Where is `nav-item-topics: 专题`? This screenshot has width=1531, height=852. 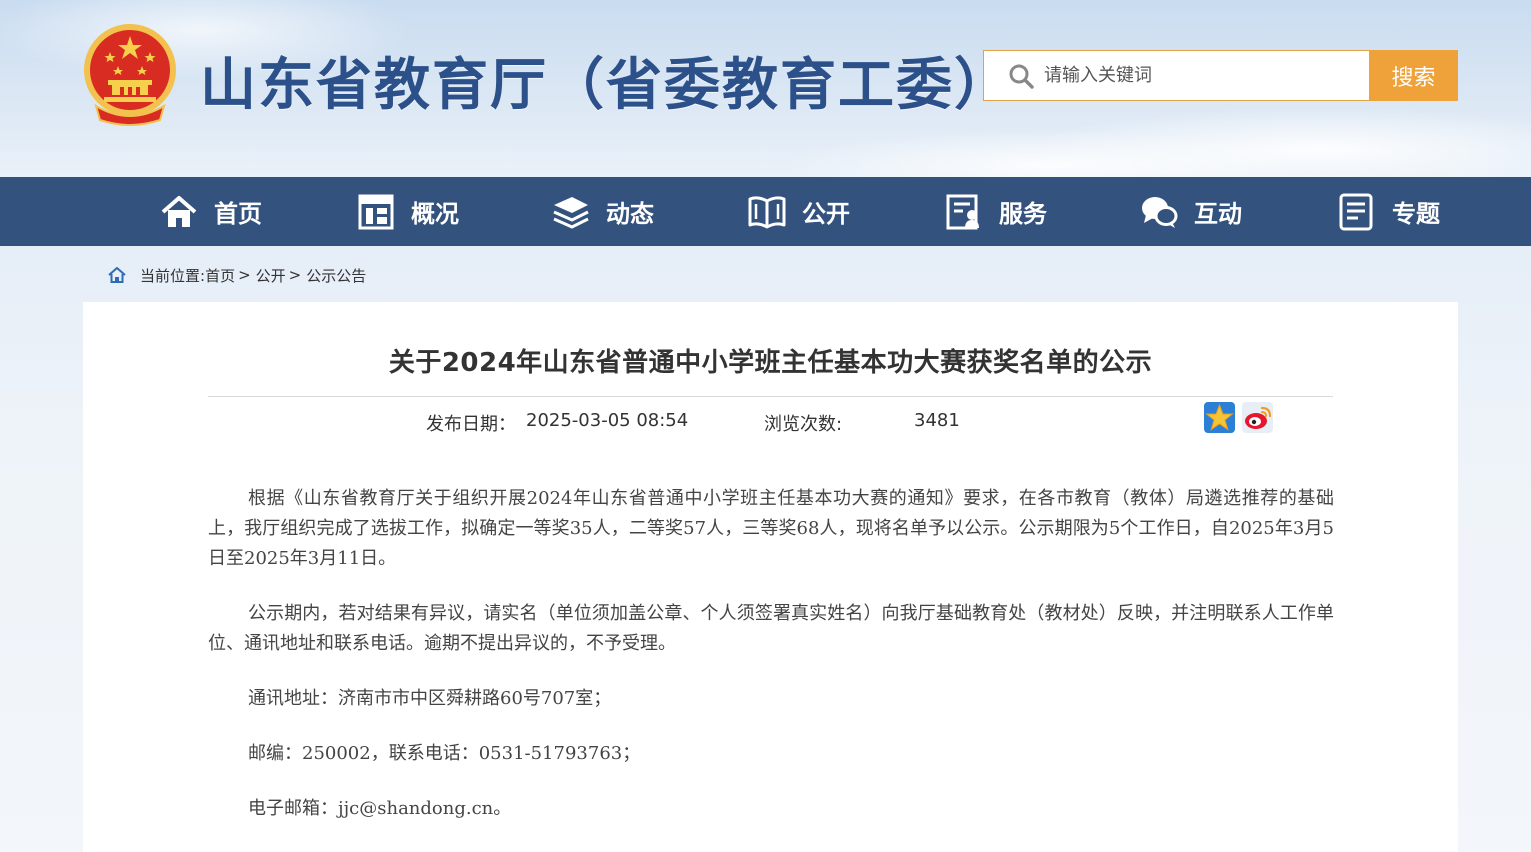 nav-item-topics: 专题 is located at coordinates (1389, 211).